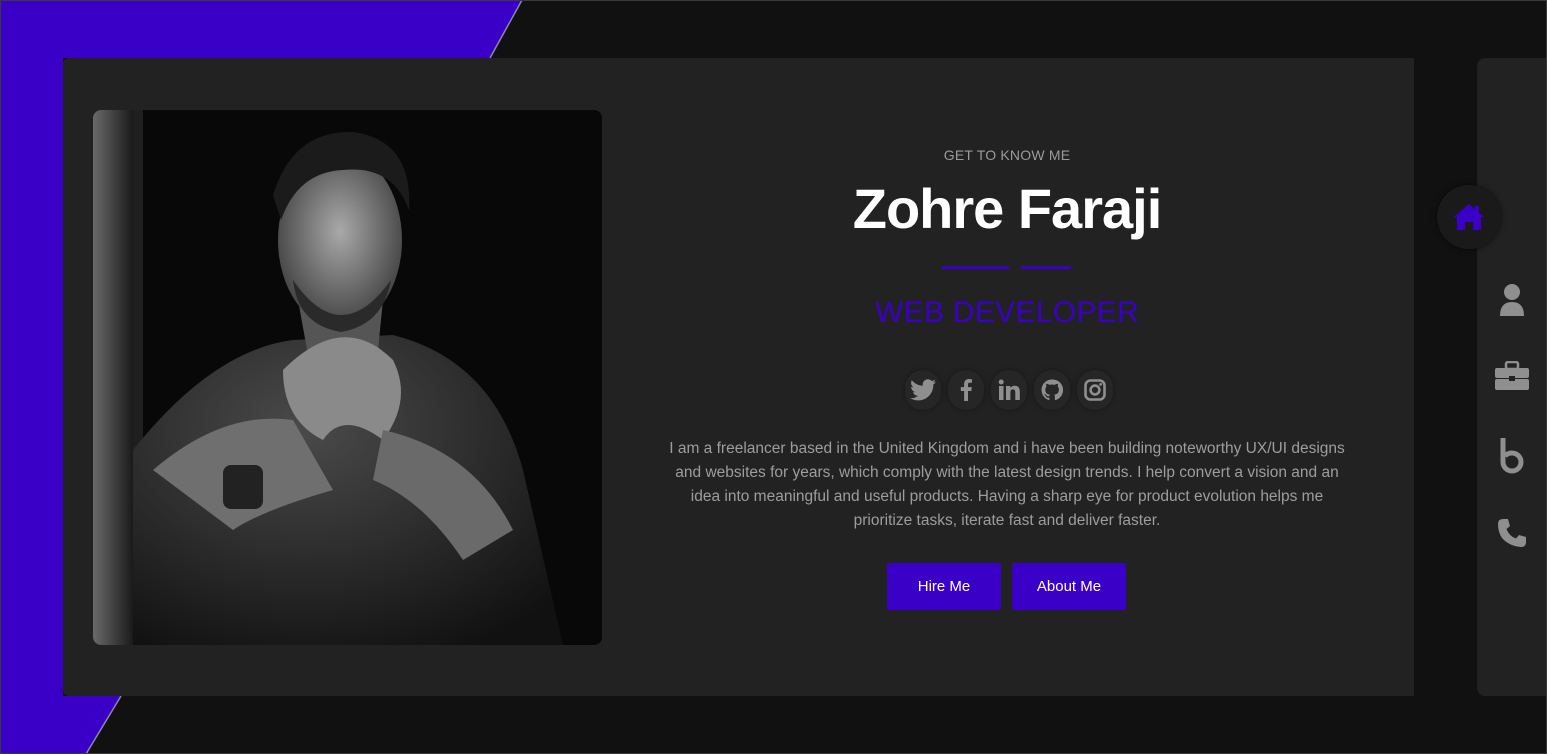 Image resolution: width=1547 pixels, height=754 pixels. Describe the element at coordinates (966, 390) in the screenshot. I see `facebook-icon` at that location.